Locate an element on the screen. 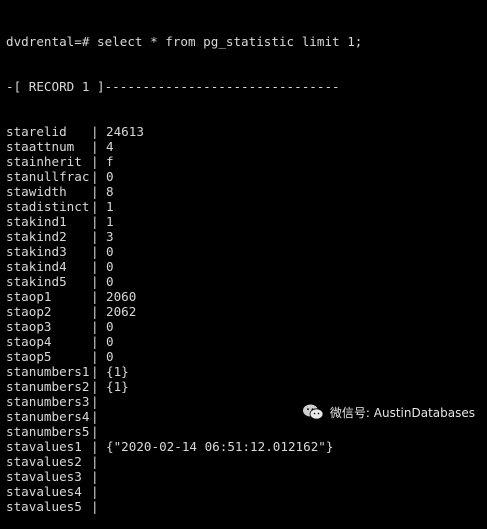 The height and width of the screenshot is (529, 487). record-row: stakind2 | 3 is located at coordinates (246, 236).